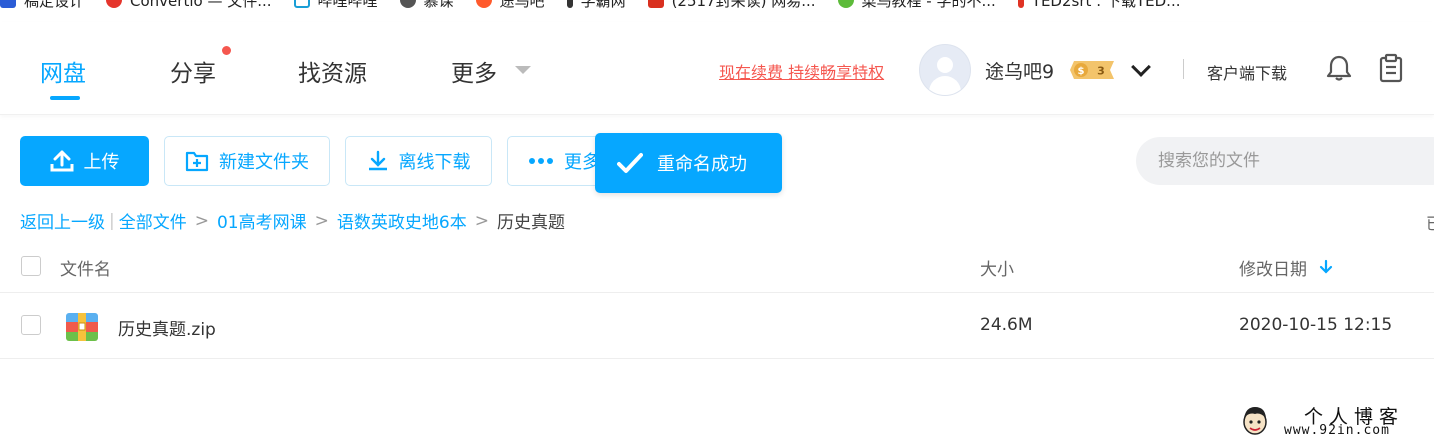 The height and width of the screenshot is (444, 1434). Describe the element at coordinates (377, 160) in the screenshot. I see `download-icon` at that location.